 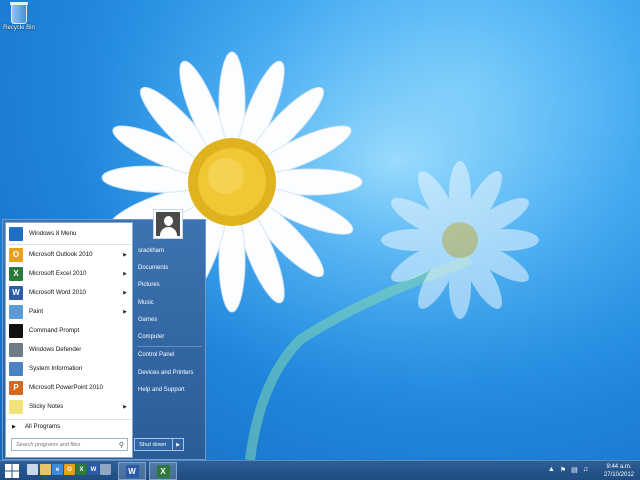 What do you see at coordinates (69, 469) in the screenshot?
I see `outlook-quicklaunch-icon: O` at bounding box center [69, 469].